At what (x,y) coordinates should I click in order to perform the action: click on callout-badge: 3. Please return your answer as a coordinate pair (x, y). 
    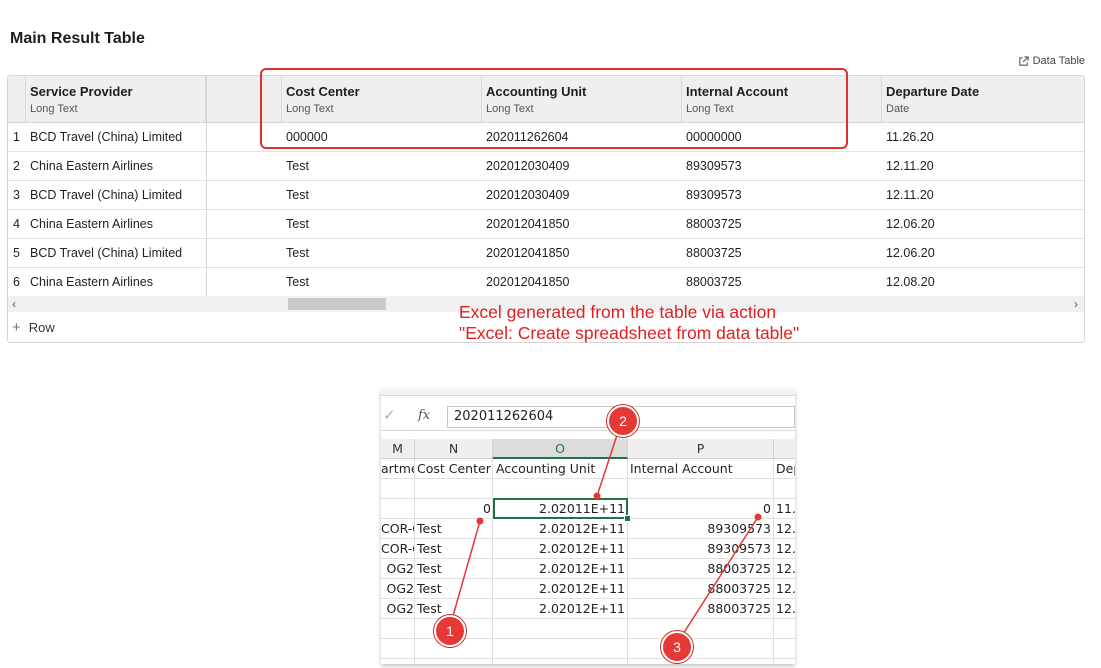
    Looking at the image, I should click on (677, 647).